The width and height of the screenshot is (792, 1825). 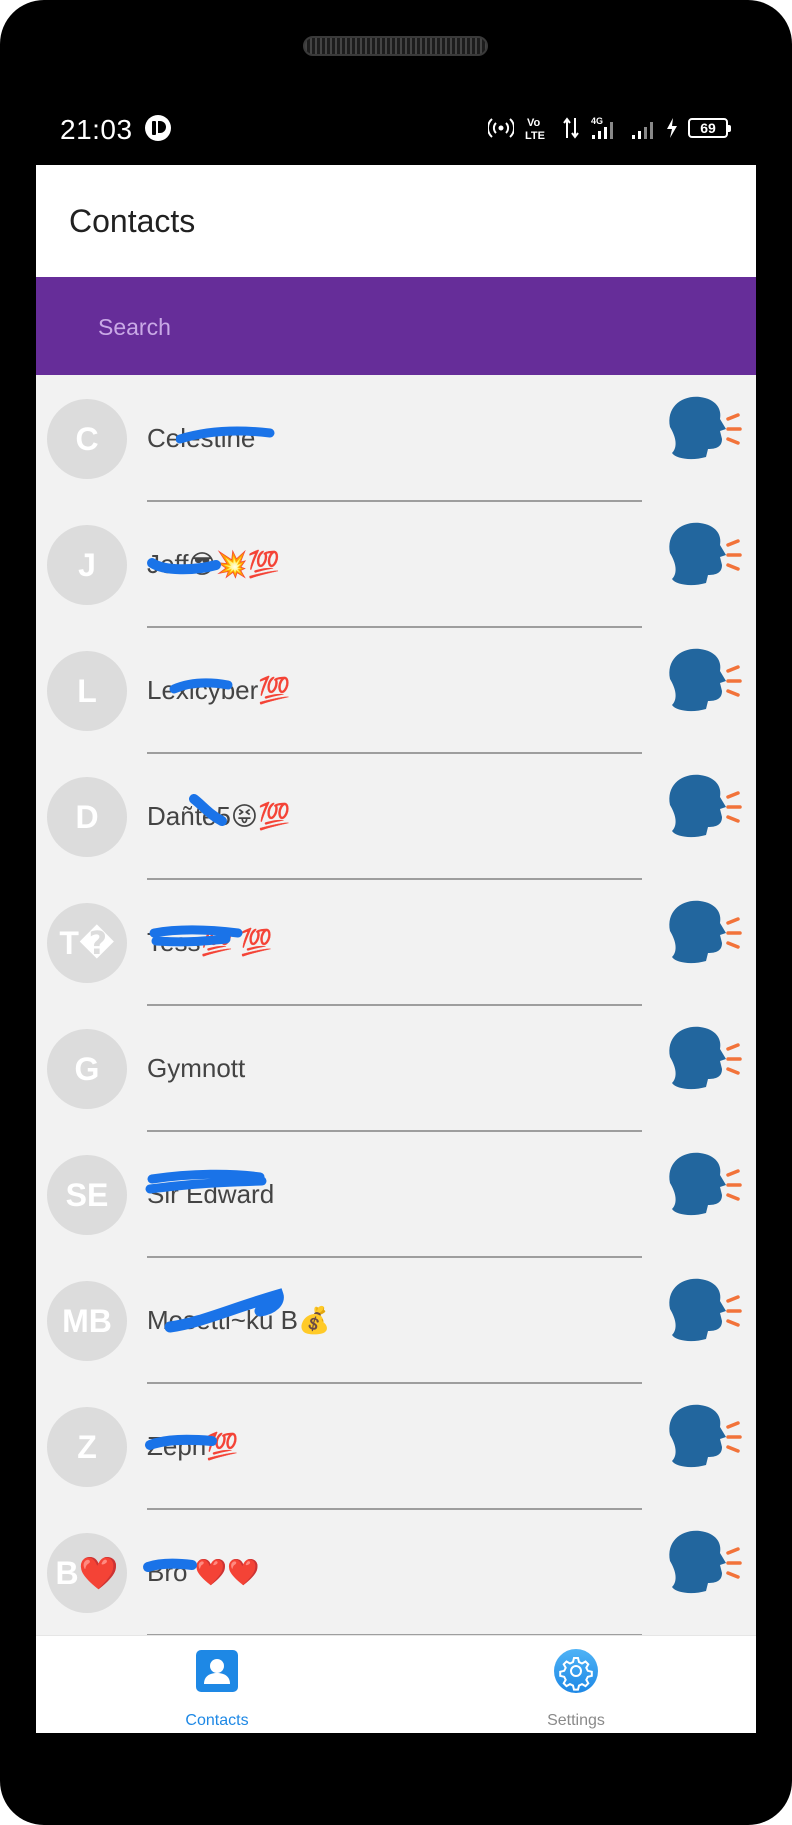 I want to click on contact-avatar: SE, so click(x=87, y=1195).